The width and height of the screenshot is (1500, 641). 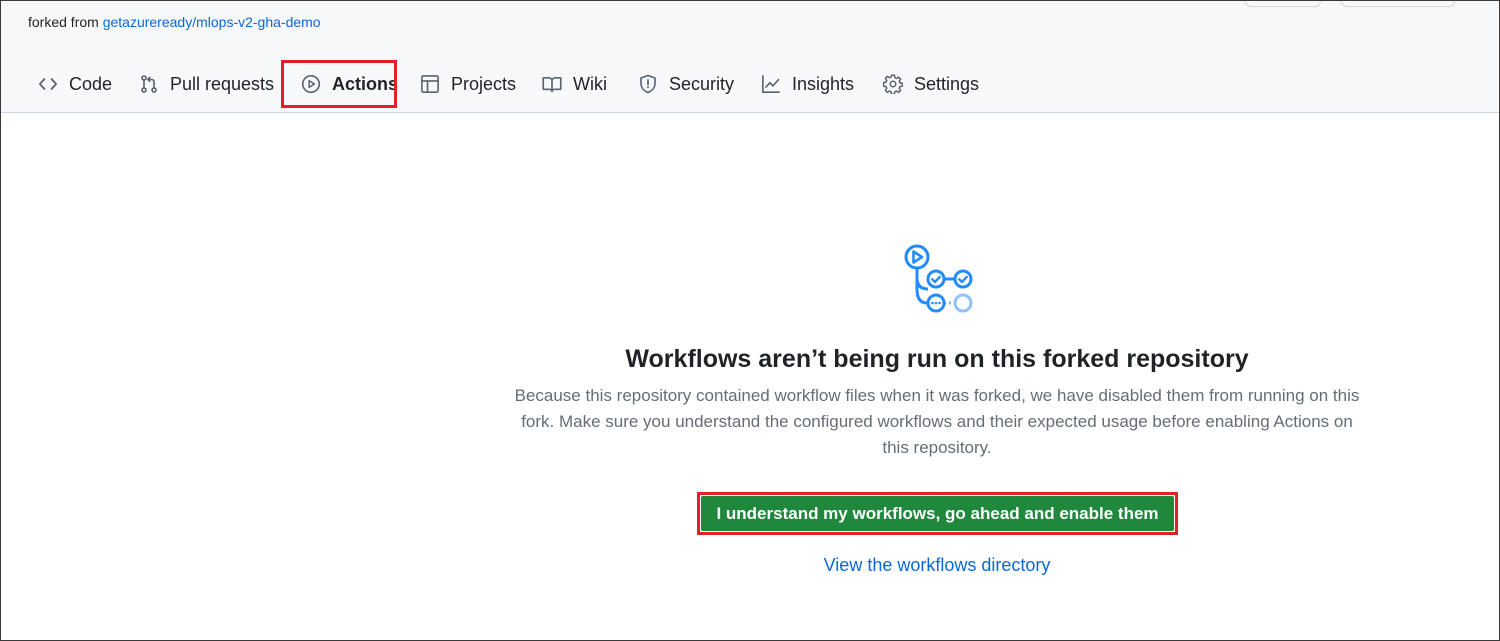 What do you see at coordinates (212, 22) in the screenshot?
I see `forked-from-link: getazureready/mlops-v2-gha-demo` at bounding box center [212, 22].